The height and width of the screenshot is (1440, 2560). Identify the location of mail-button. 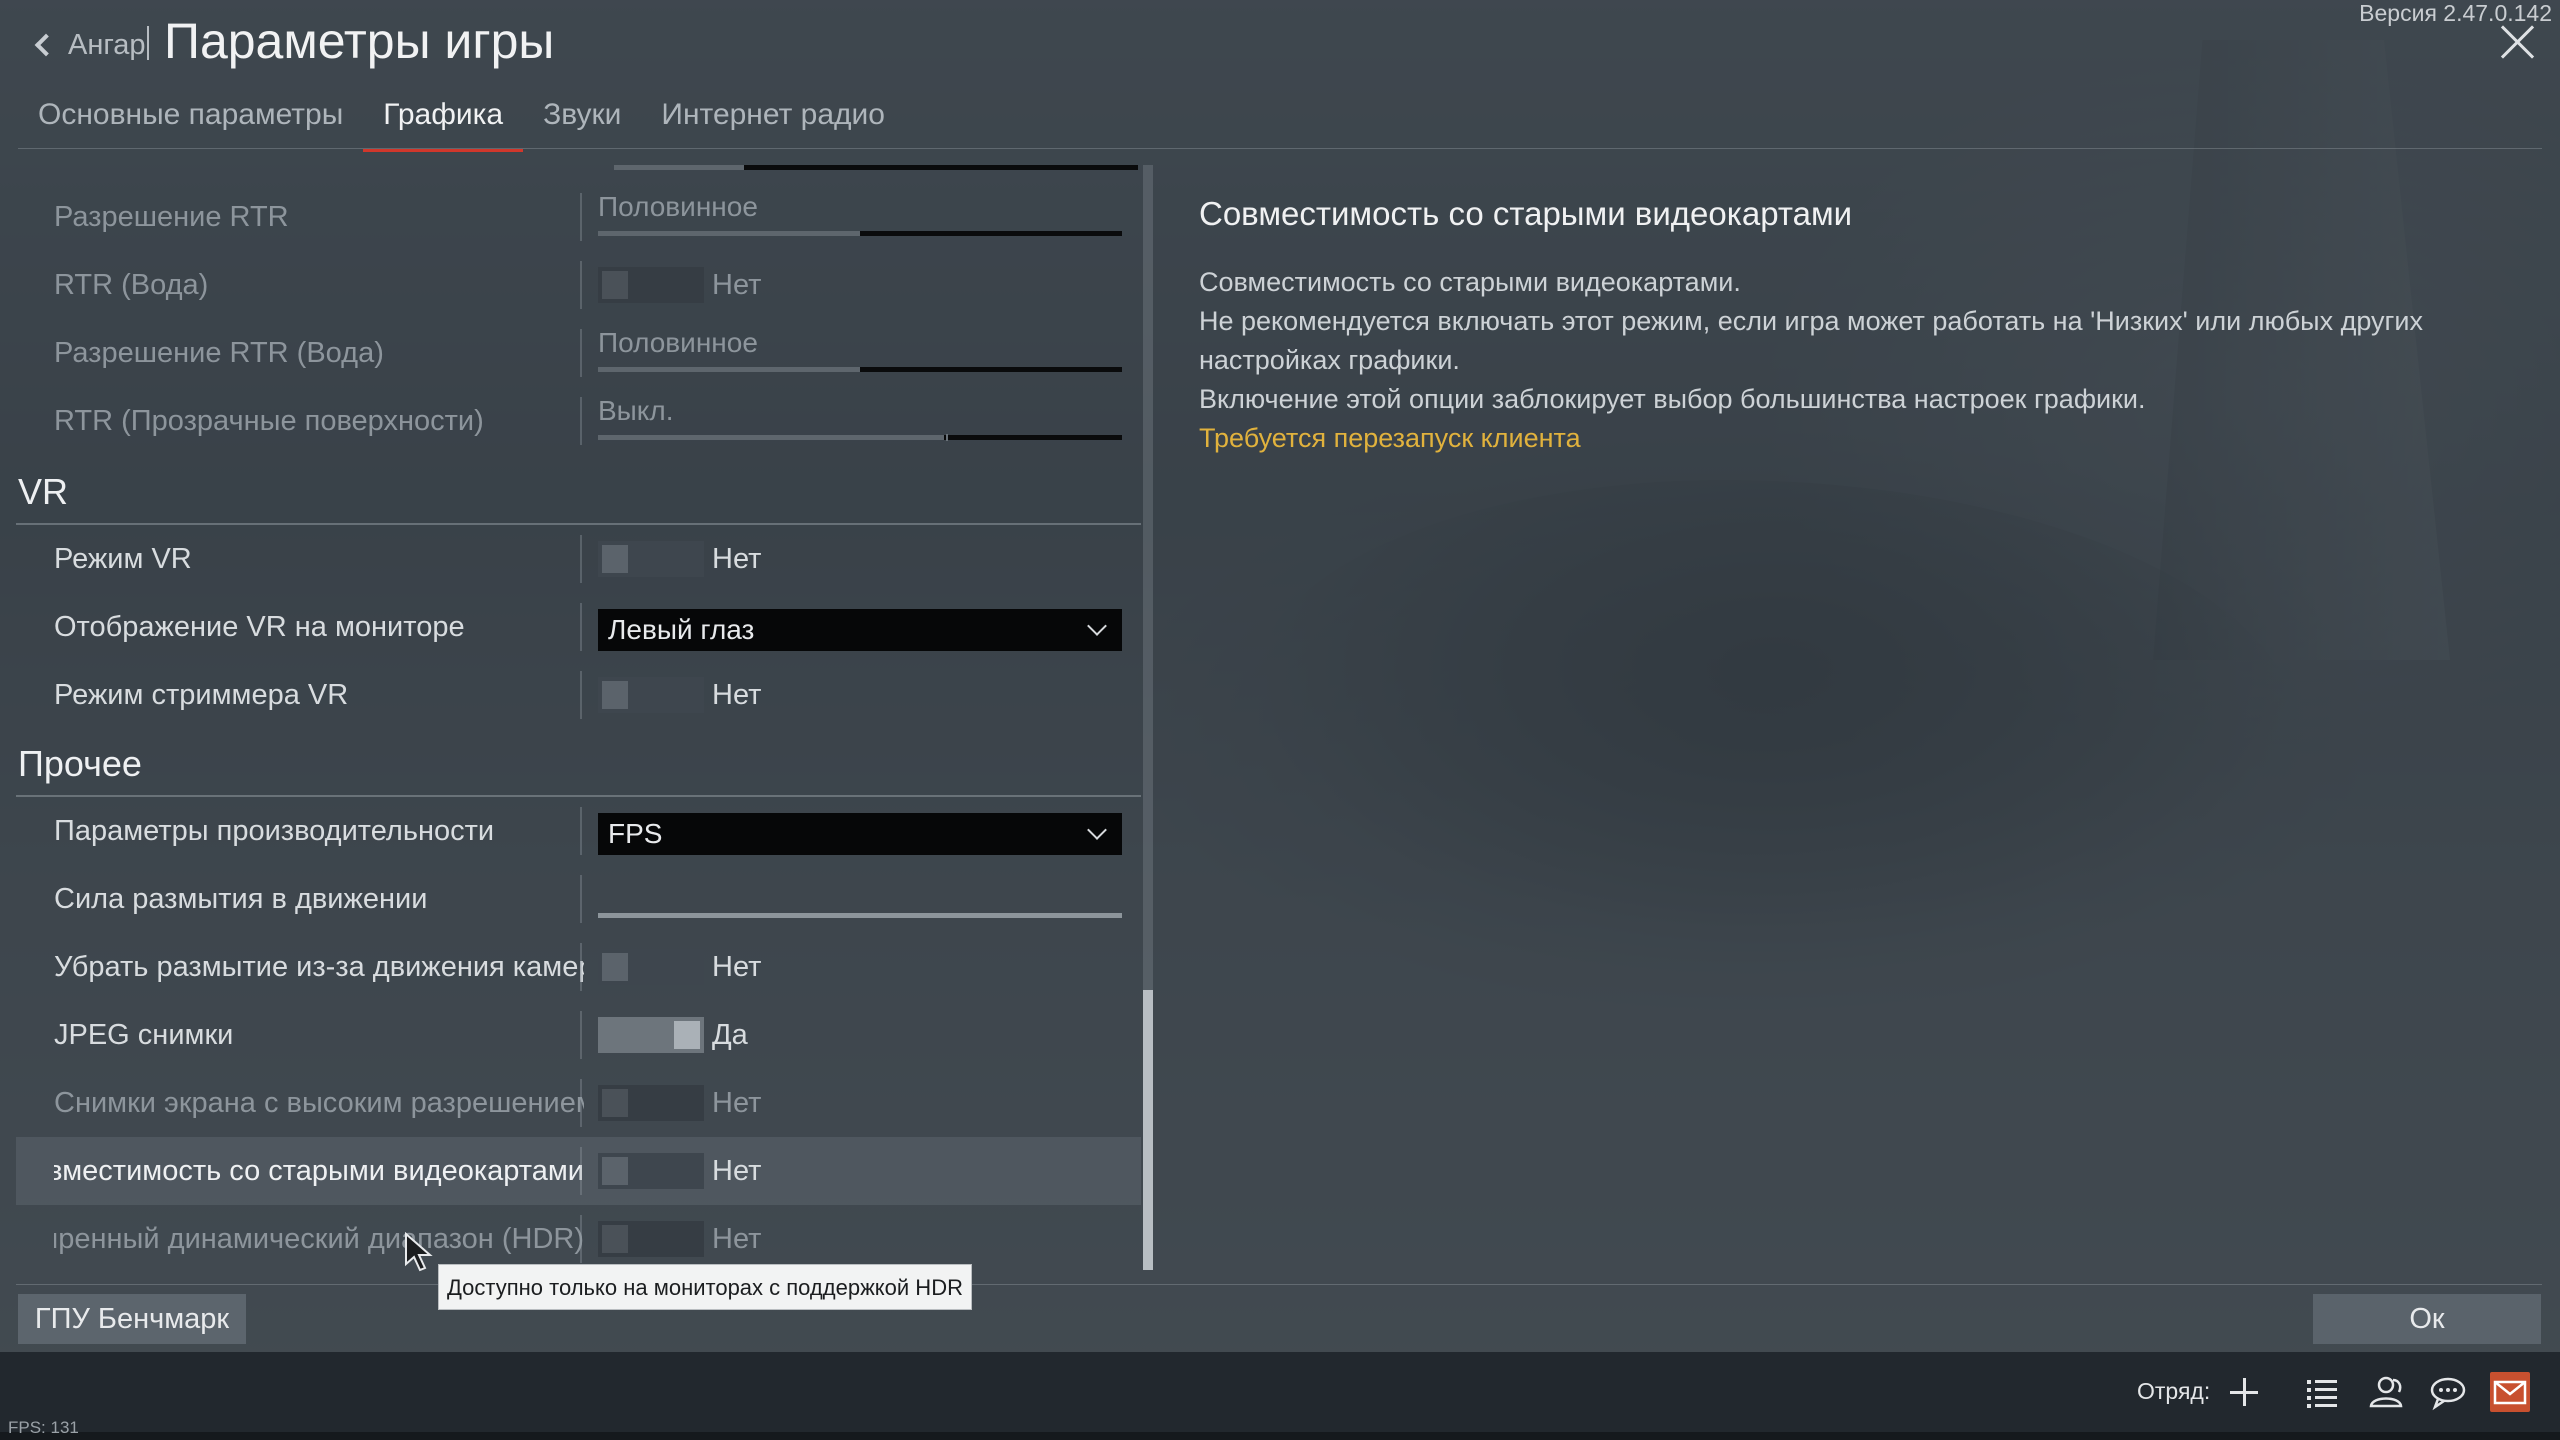
(2510, 1392).